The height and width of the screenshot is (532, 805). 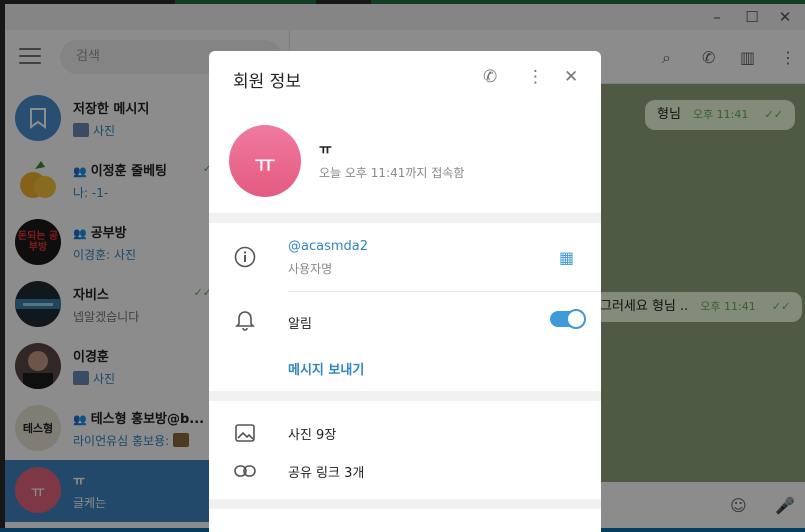 What do you see at coordinates (328, 246) in the screenshot?
I see `username-value: @acasmda2` at bounding box center [328, 246].